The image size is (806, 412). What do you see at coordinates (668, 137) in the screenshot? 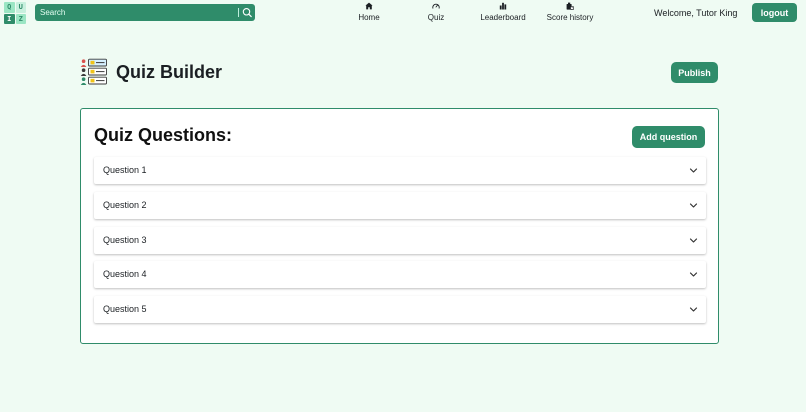
I see `add-question-button: Add question` at bounding box center [668, 137].